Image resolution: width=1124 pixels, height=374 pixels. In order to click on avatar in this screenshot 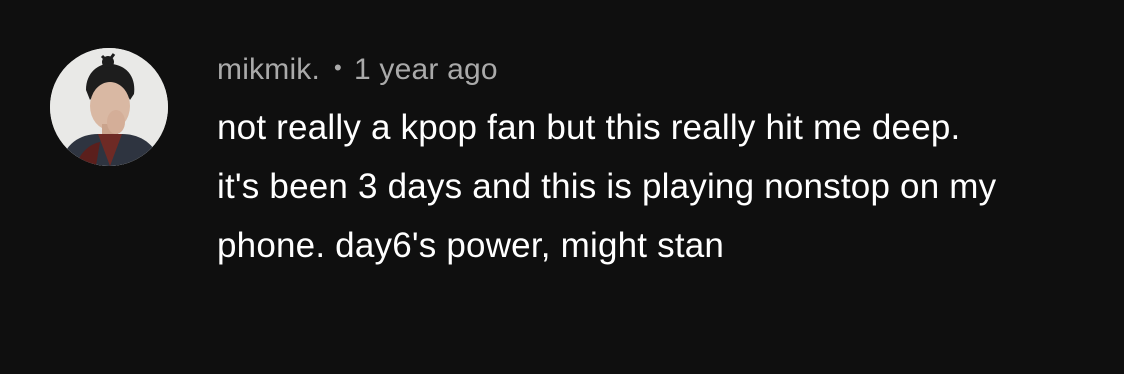, I will do `click(109, 107)`.